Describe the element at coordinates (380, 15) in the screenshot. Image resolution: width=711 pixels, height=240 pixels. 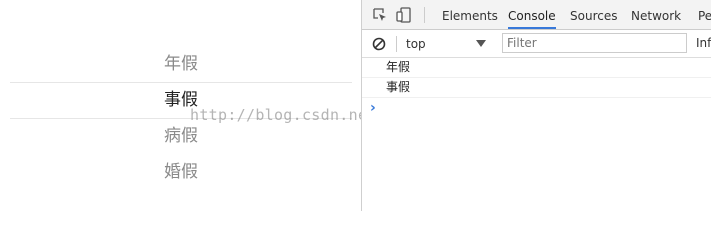
I see `inspect-icon` at that location.